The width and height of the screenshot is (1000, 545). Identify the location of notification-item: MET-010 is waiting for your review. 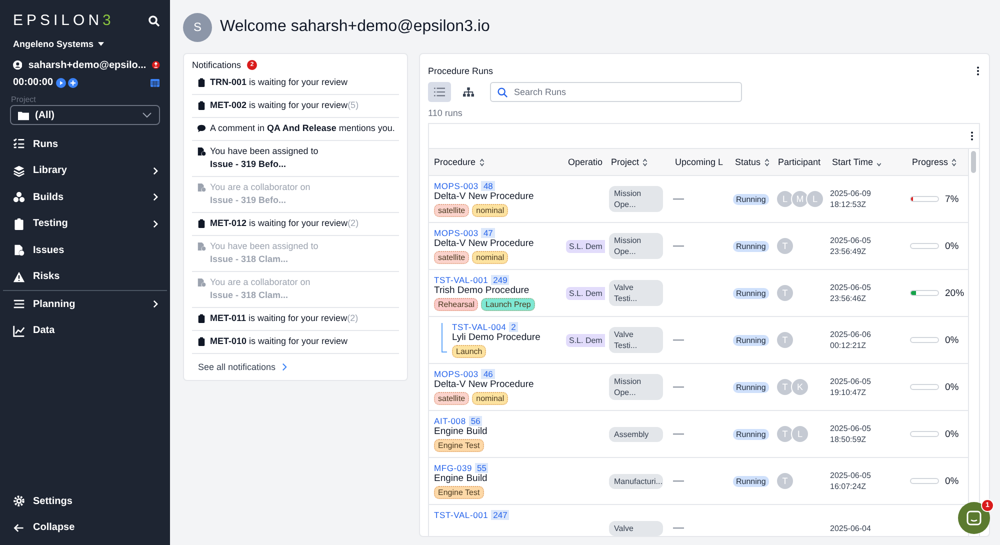
(295, 342).